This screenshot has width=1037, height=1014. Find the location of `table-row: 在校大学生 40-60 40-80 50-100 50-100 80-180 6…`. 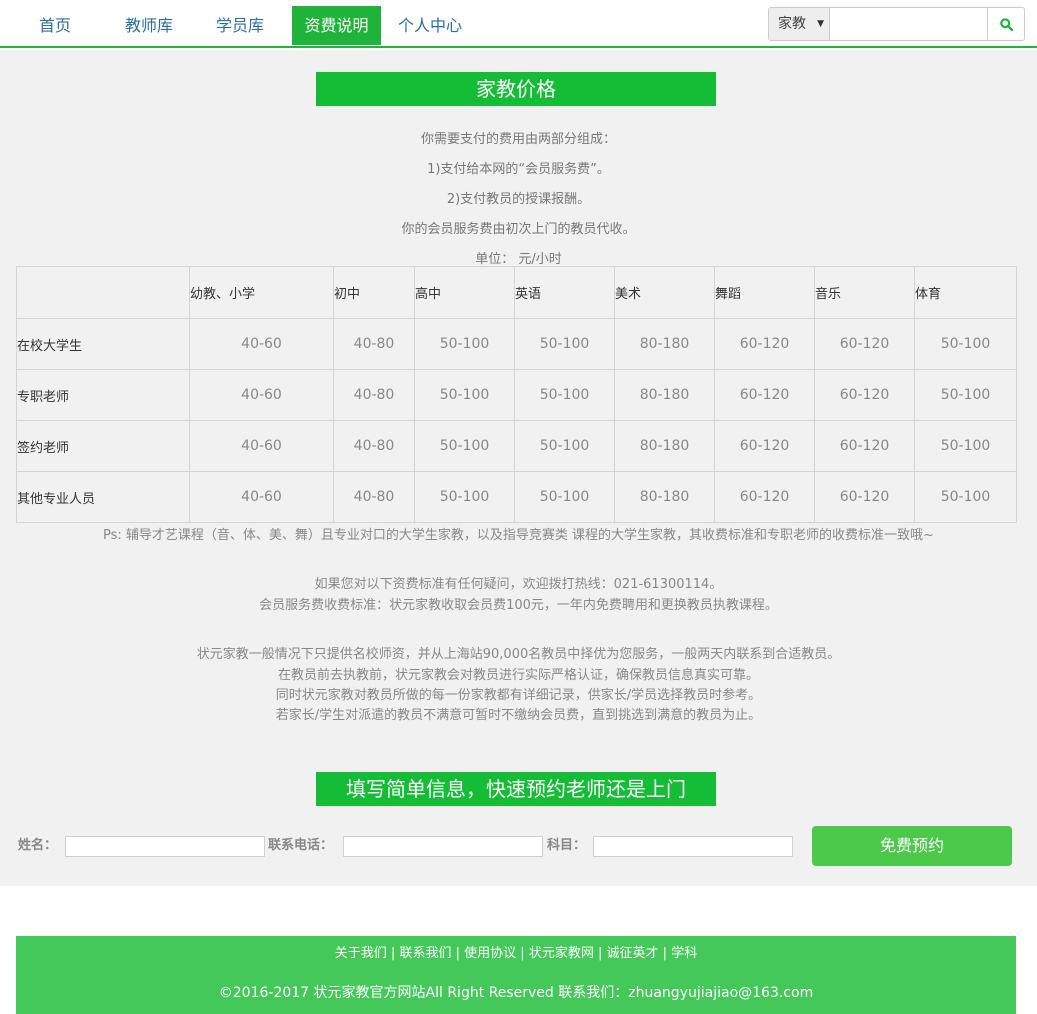

table-row: 在校大学生 40-60 40-80 50-100 50-100 80-180 6… is located at coordinates (516, 344).